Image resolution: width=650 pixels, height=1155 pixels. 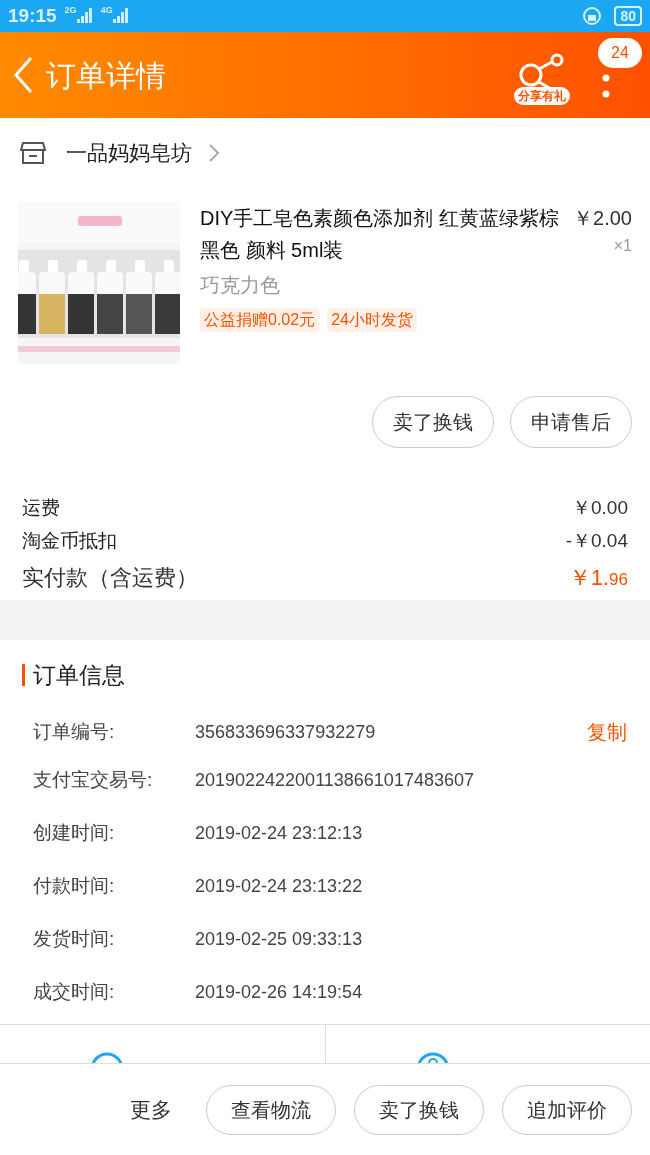 I want to click on info-label: 创建时间:, so click(x=74, y=833).